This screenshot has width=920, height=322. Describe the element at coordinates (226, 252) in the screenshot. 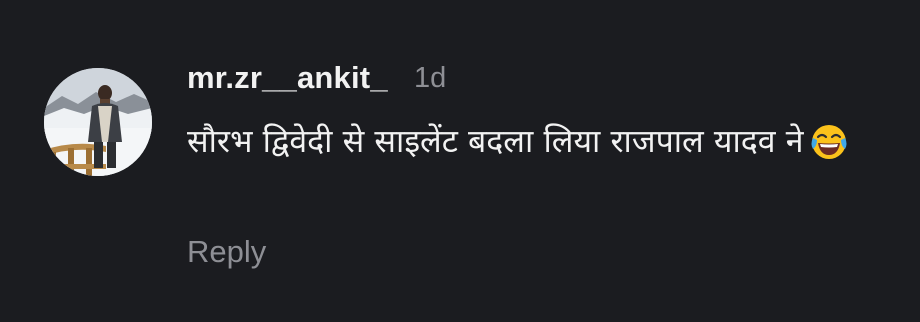

I see `reply-button: Reply` at that location.